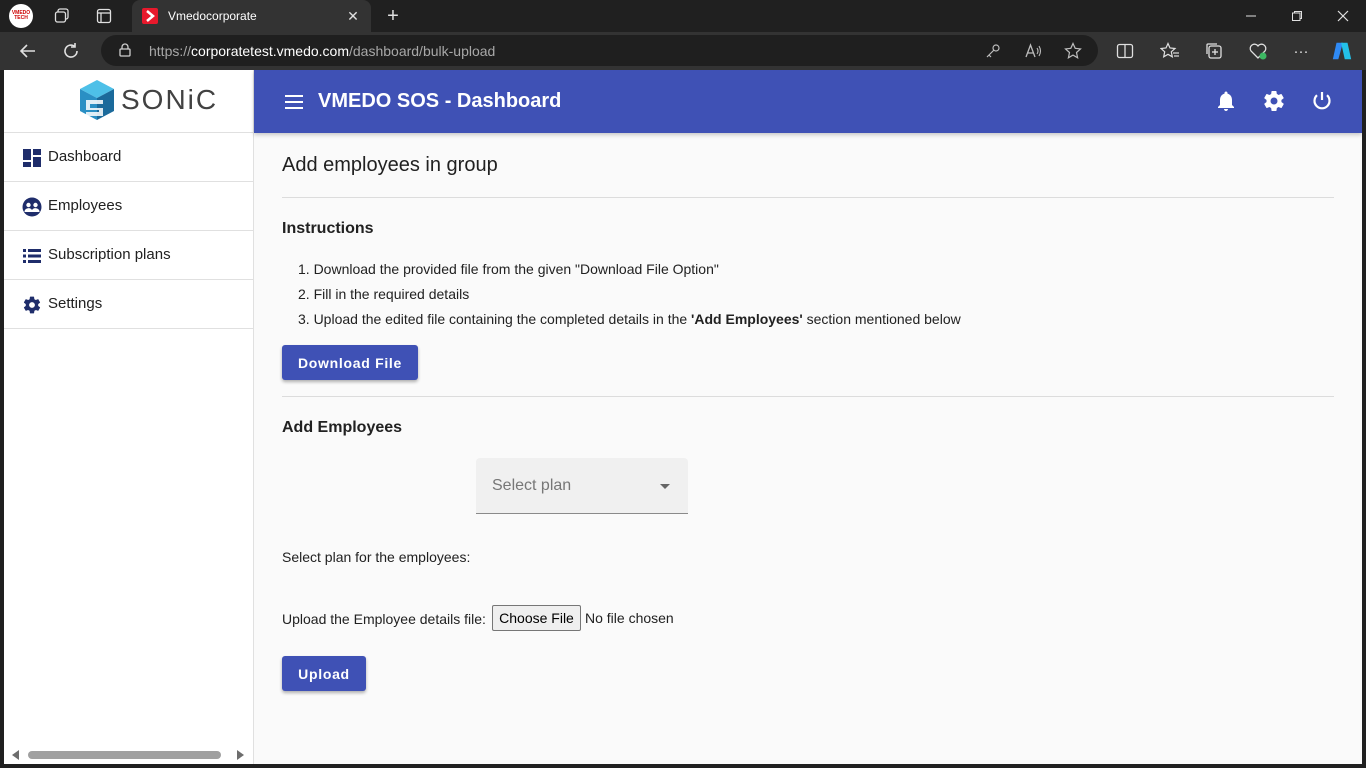  Describe the element at coordinates (32, 305) in the screenshot. I see `gear-icon` at that location.